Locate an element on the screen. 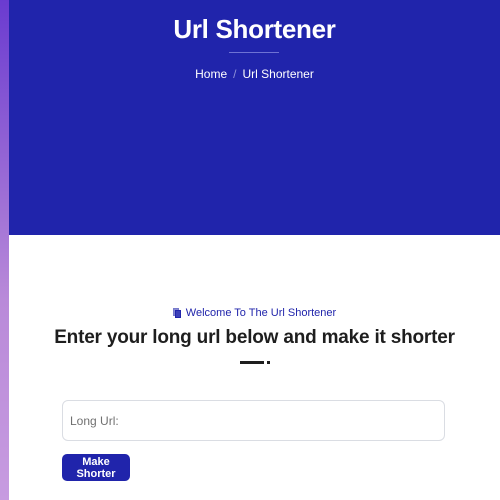 The width and height of the screenshot is (500, 500). breadcrumb: Home / Url Shortener is located at coordinates (254, 74).